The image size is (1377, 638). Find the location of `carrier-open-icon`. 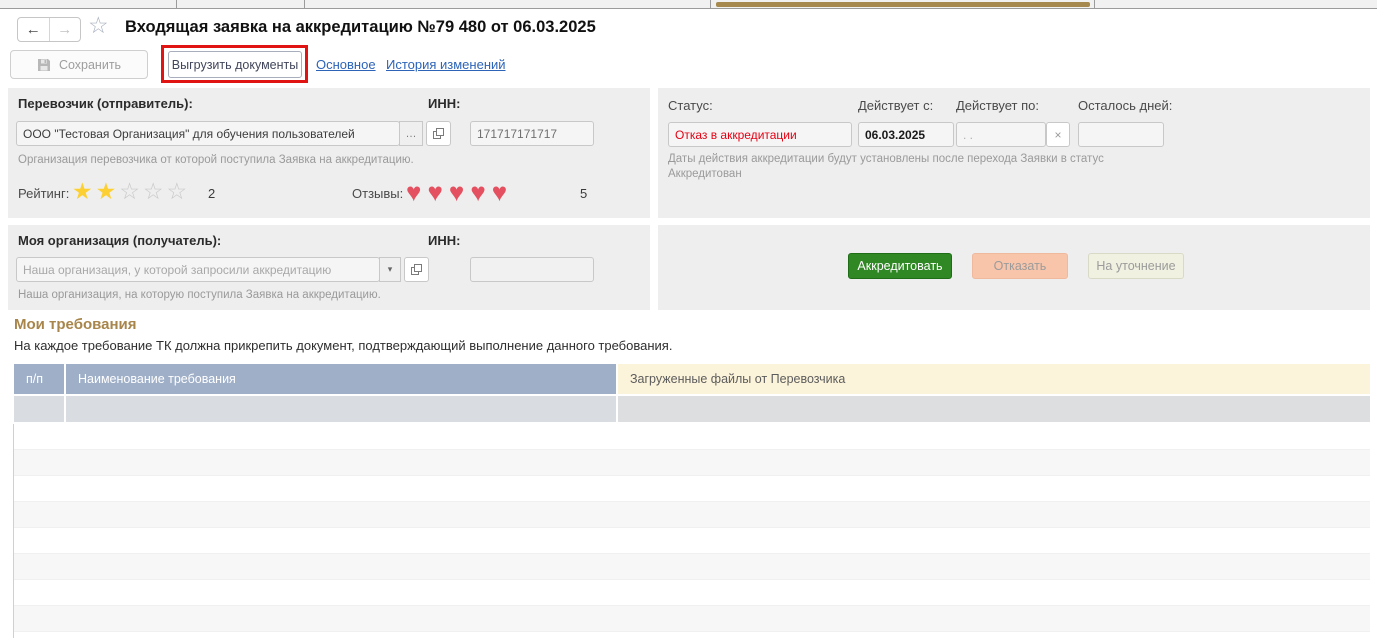

carrier-open-icon is located at coordinates (438, 133).